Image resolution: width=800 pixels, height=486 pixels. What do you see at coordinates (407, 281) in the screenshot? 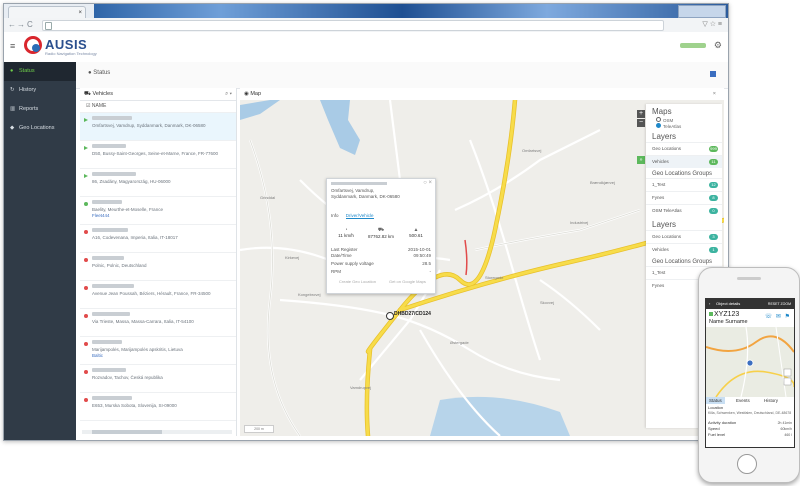
I see `google-maps-button: Get on Google Maps` at bounding box center [407, 281].